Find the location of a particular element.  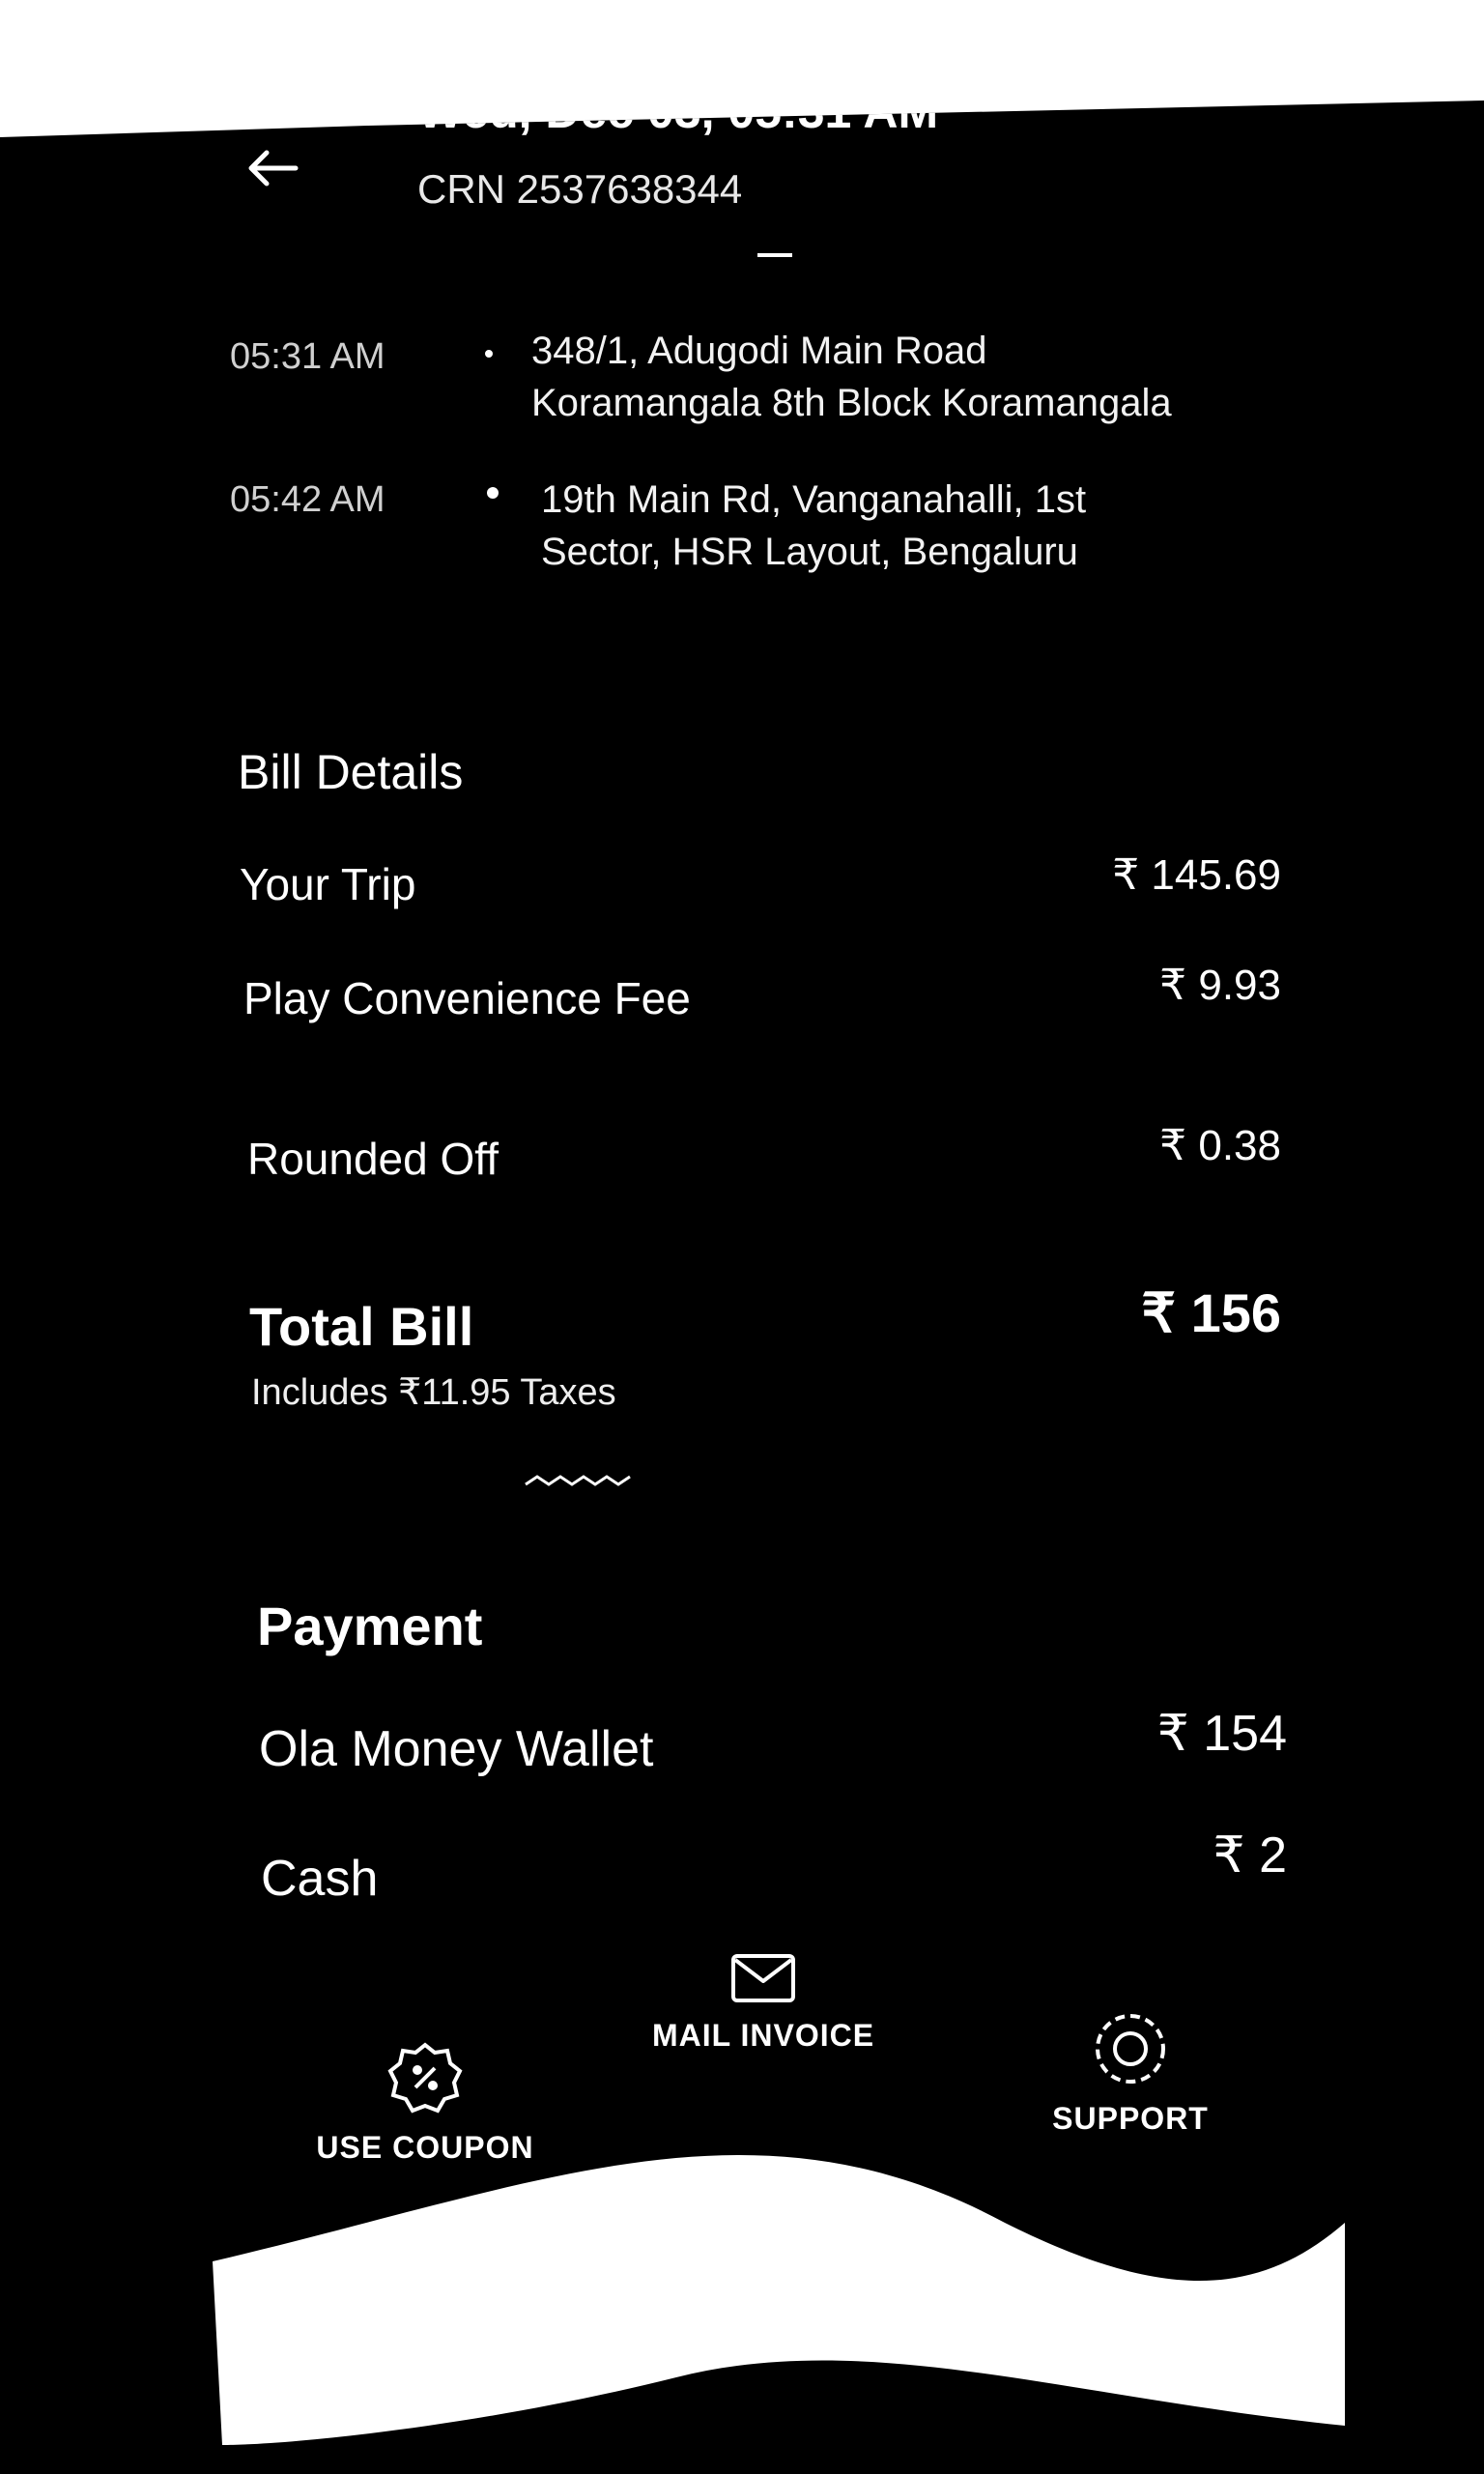

support-lifebuoy-icon is located at coordinates (1130, 2049).